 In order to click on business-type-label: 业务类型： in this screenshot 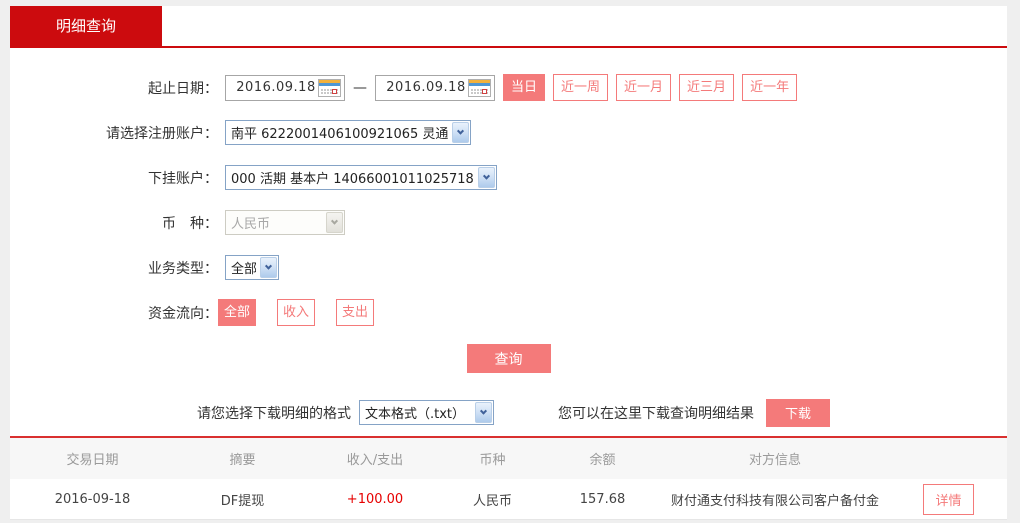, I will do `click(183, 268)`.